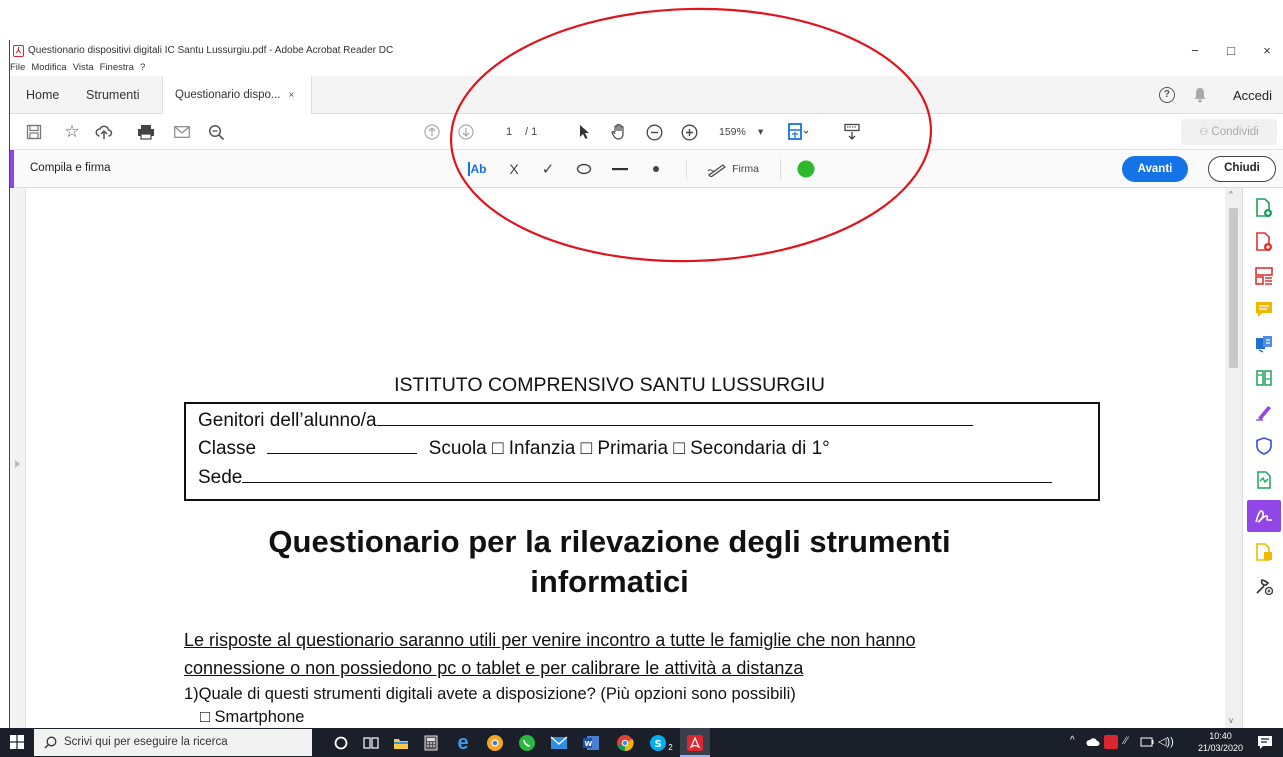  What do you see at coordinates (42, 95) in the screenshot?
I see `tab-home: Home` at bounding box center [42, 95].